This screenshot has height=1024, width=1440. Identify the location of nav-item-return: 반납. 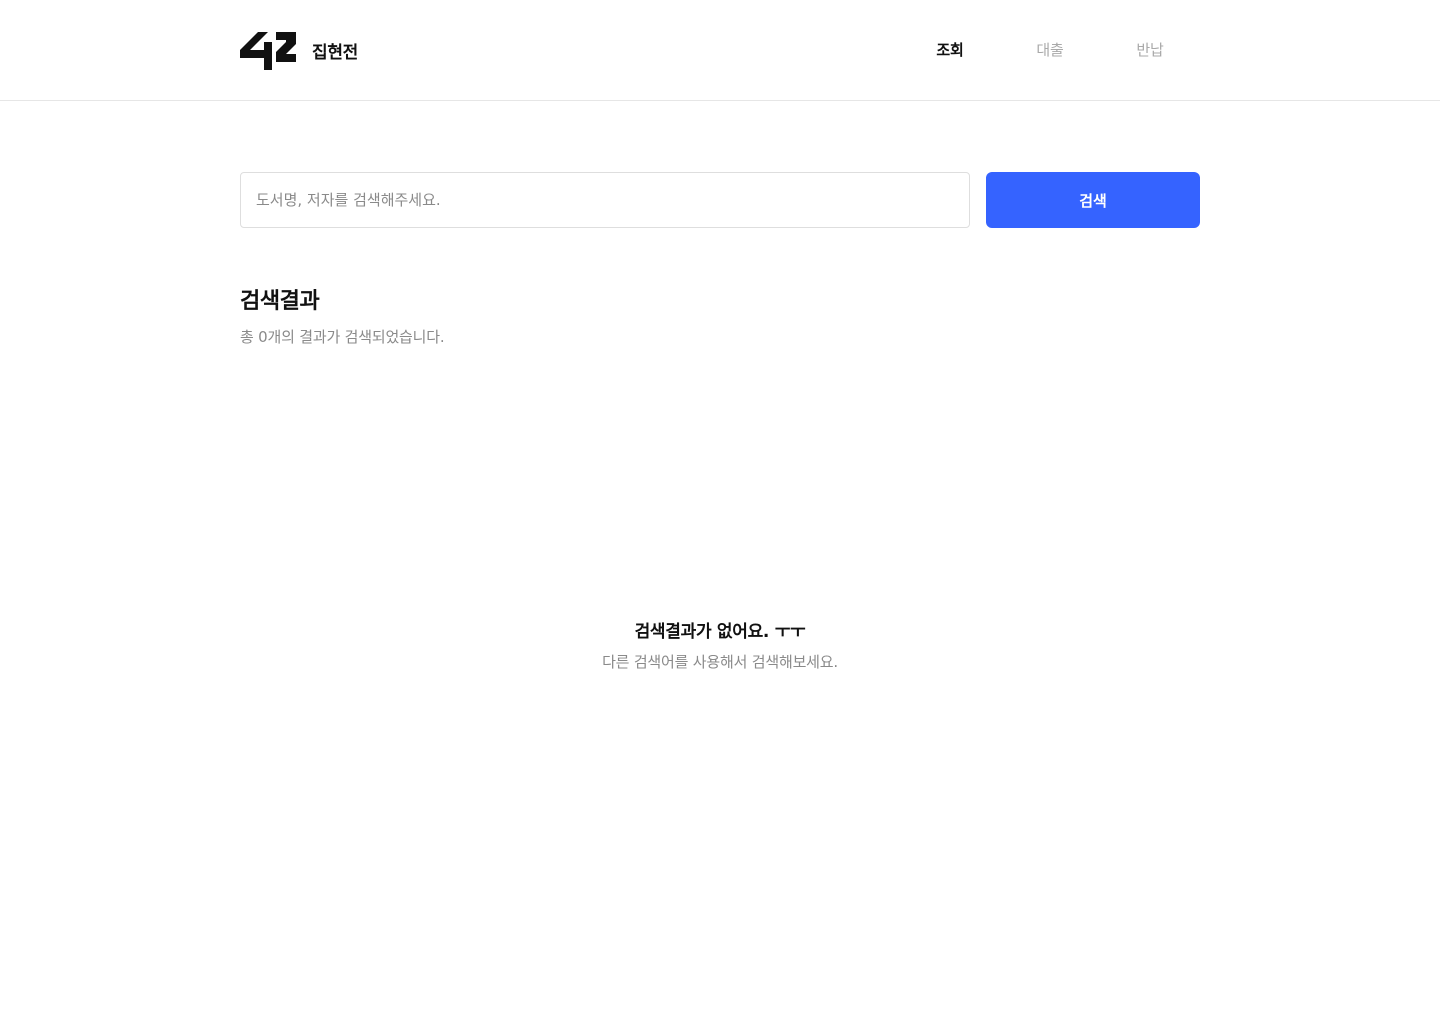
(1150, 50).